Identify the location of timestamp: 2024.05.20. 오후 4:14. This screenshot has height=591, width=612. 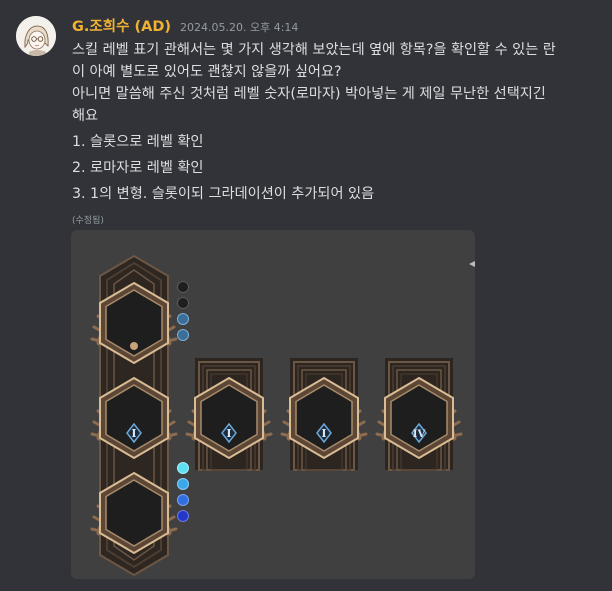
(239, 27).